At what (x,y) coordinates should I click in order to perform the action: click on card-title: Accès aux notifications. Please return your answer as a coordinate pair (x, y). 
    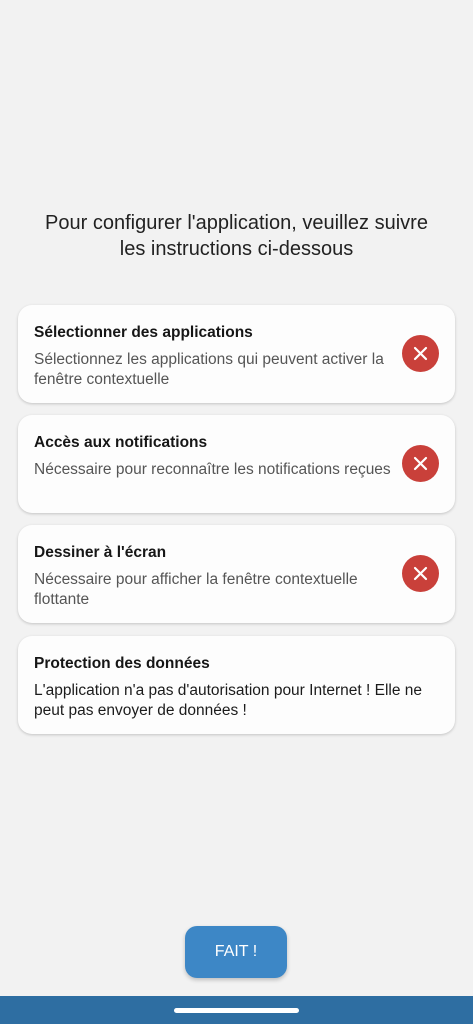
    Looking at the image, I should click on (121, 442).